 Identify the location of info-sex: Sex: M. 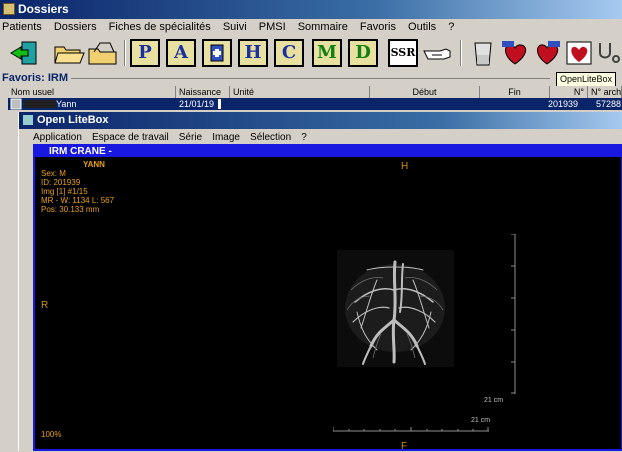
(53, 173).